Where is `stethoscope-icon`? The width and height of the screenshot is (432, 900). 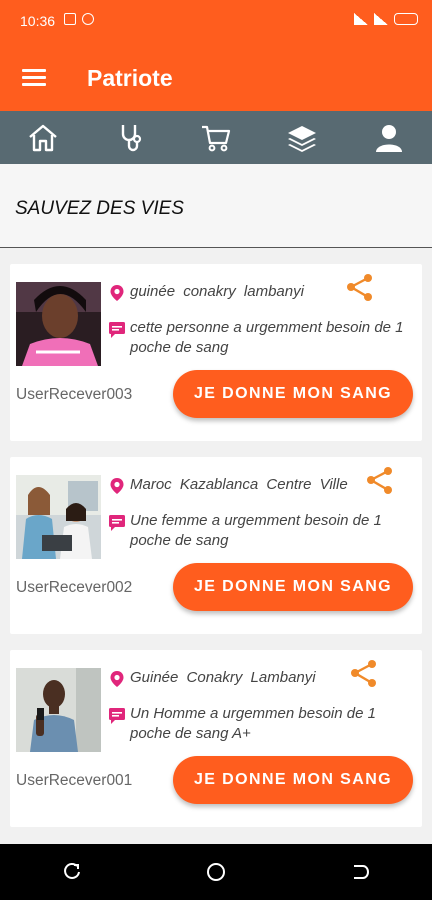 stethoscope-icon is located at coordinates (131, 137).